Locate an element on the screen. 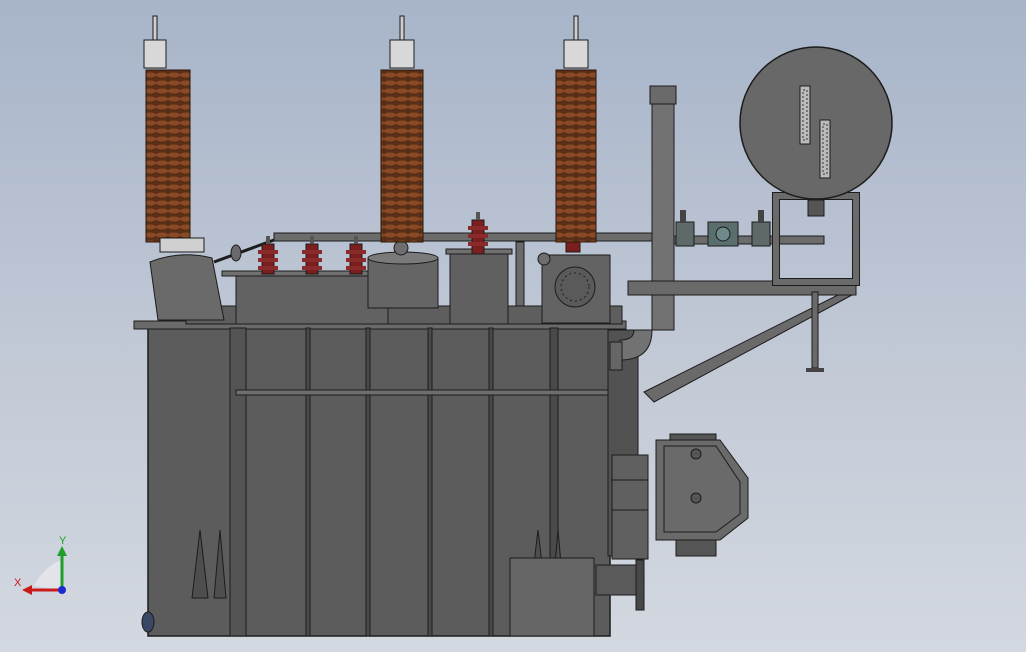 This screenshot has width=1026, height=652. tank-cover-equipment is located at coordinates (487, 278).